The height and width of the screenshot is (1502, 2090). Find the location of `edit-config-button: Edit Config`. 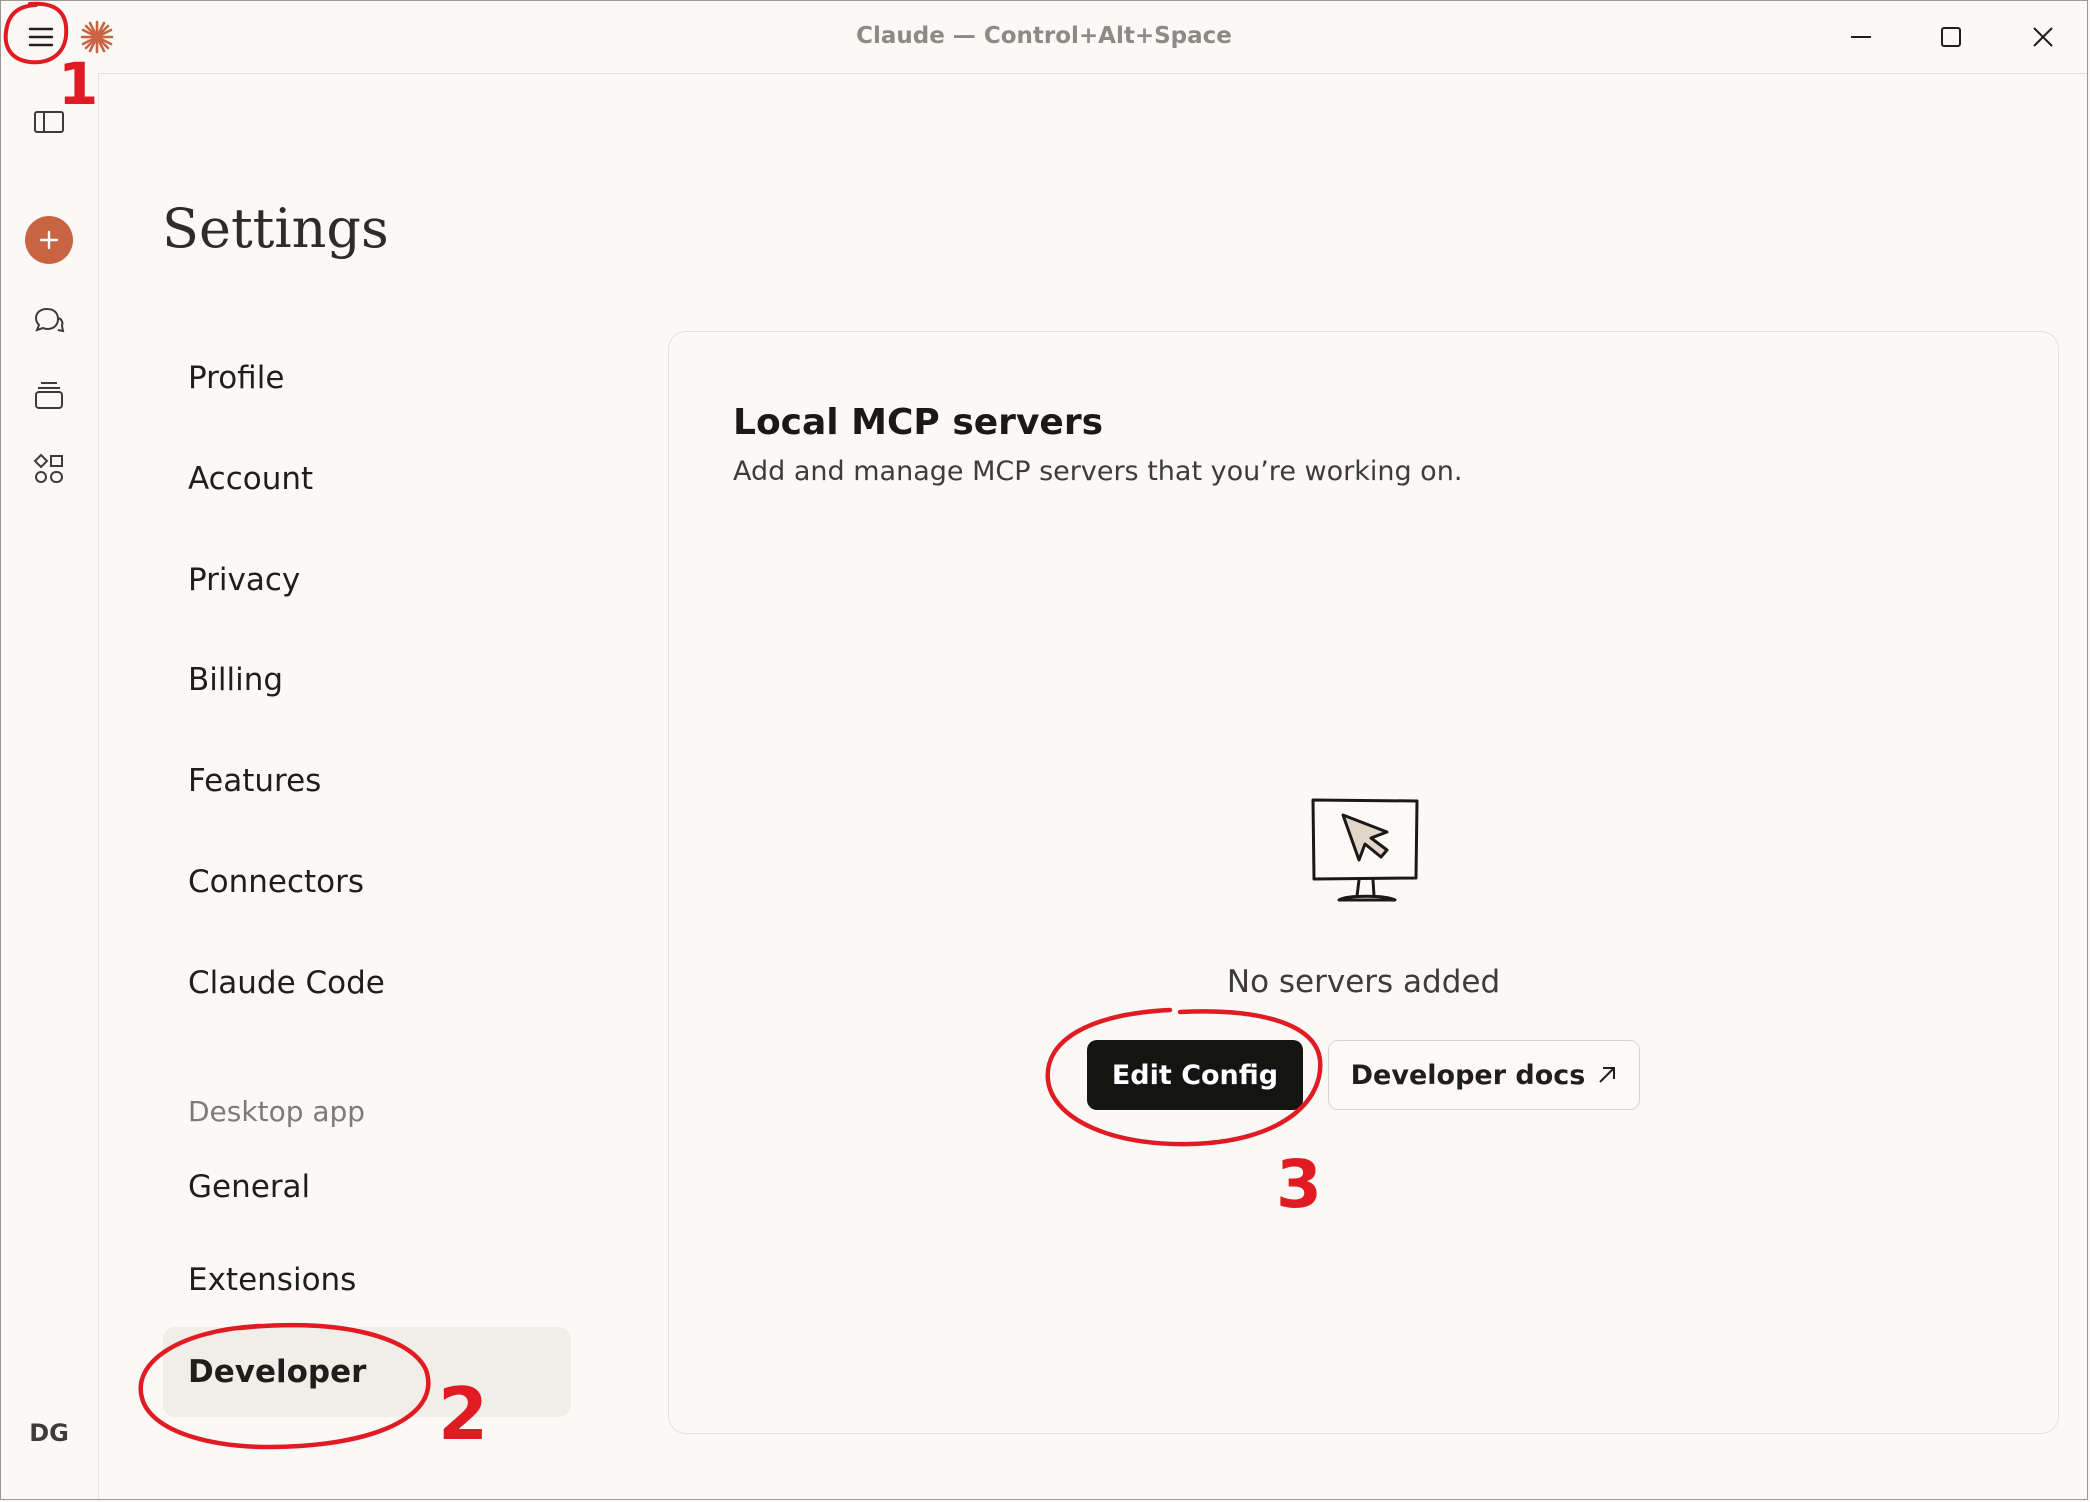

edit-config-button: Edit Config is located at coordinates (1195, 1075).